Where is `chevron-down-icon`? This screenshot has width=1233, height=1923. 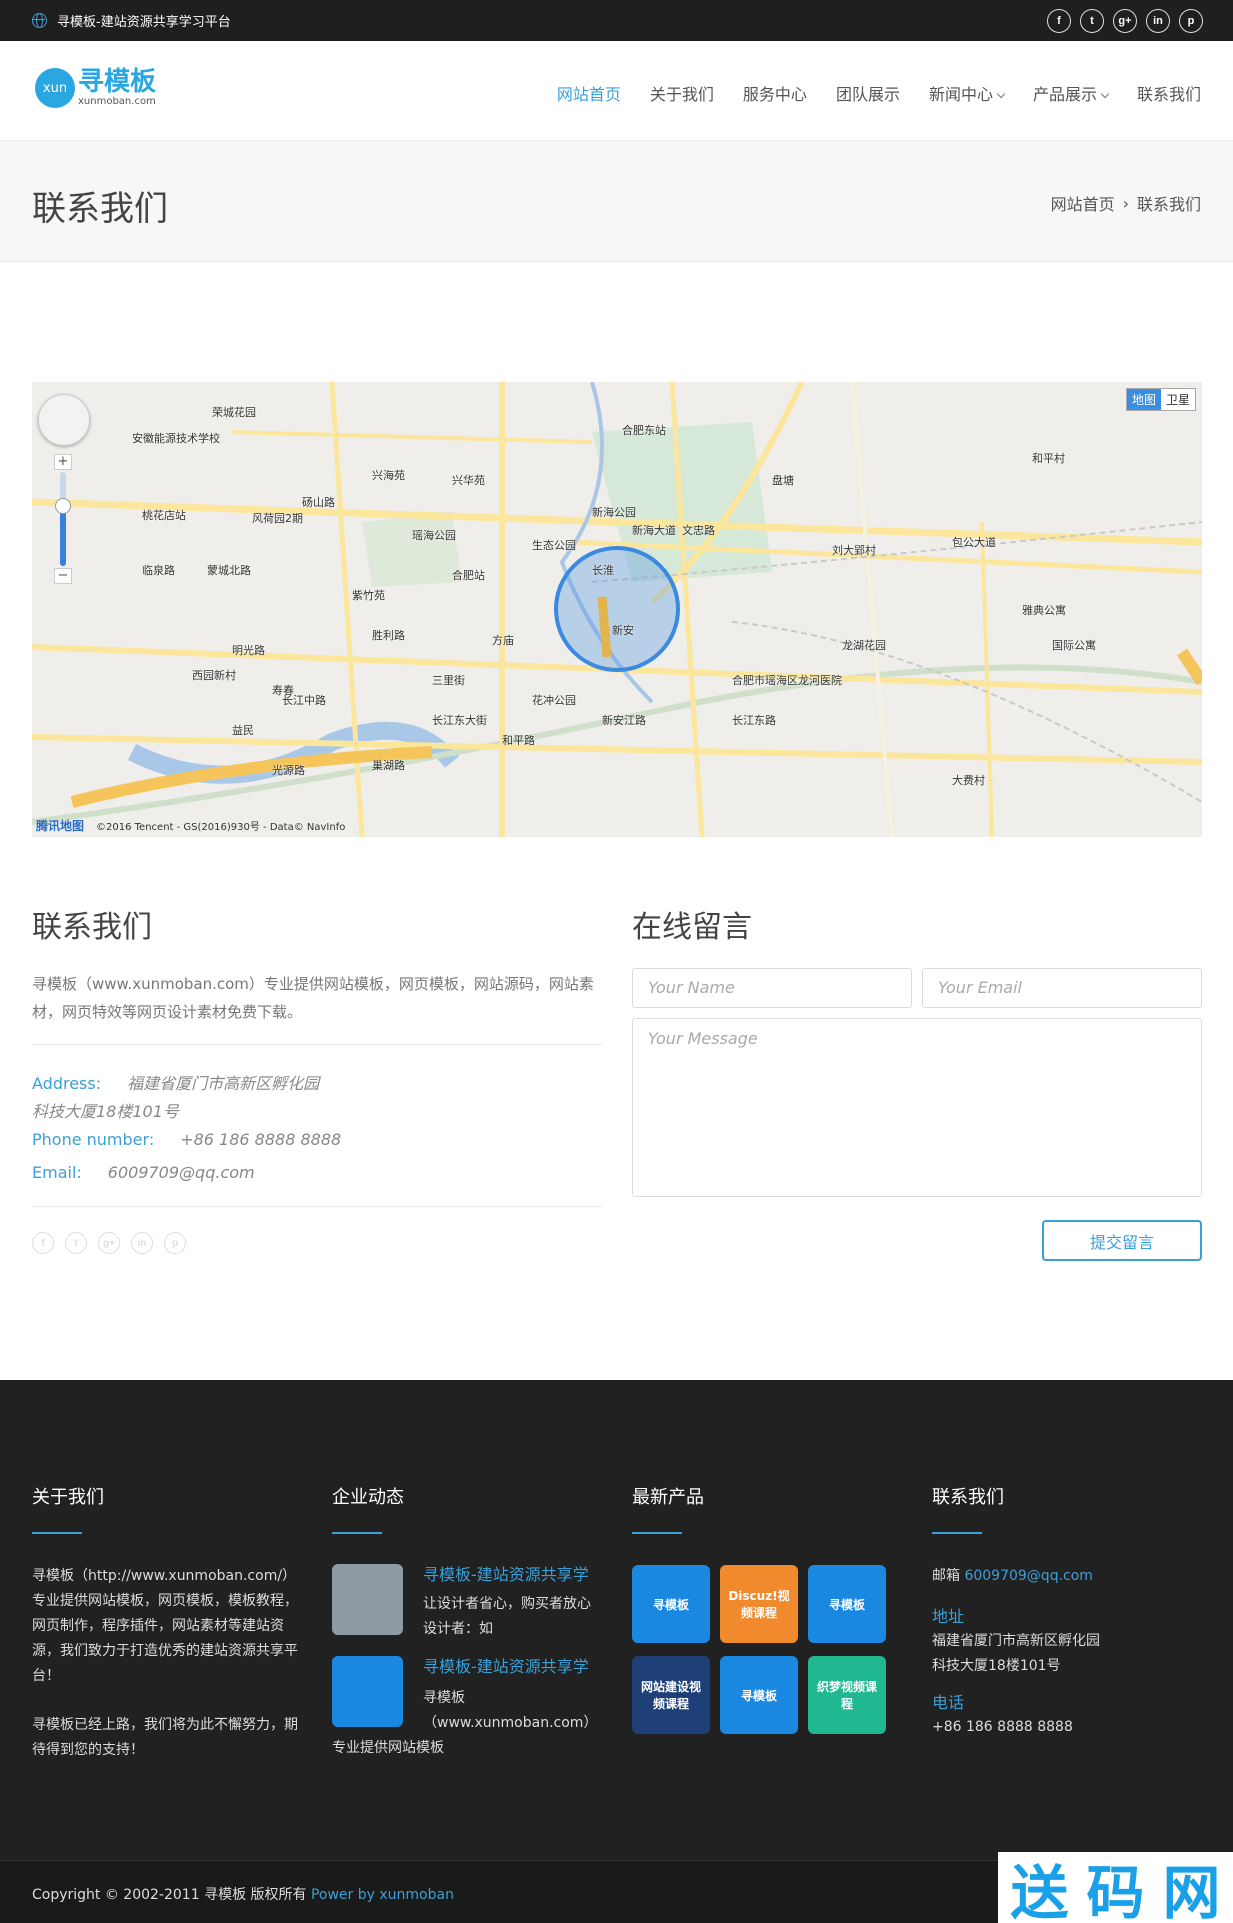 chevron-down-icon is located at coordinates (1105, 94).